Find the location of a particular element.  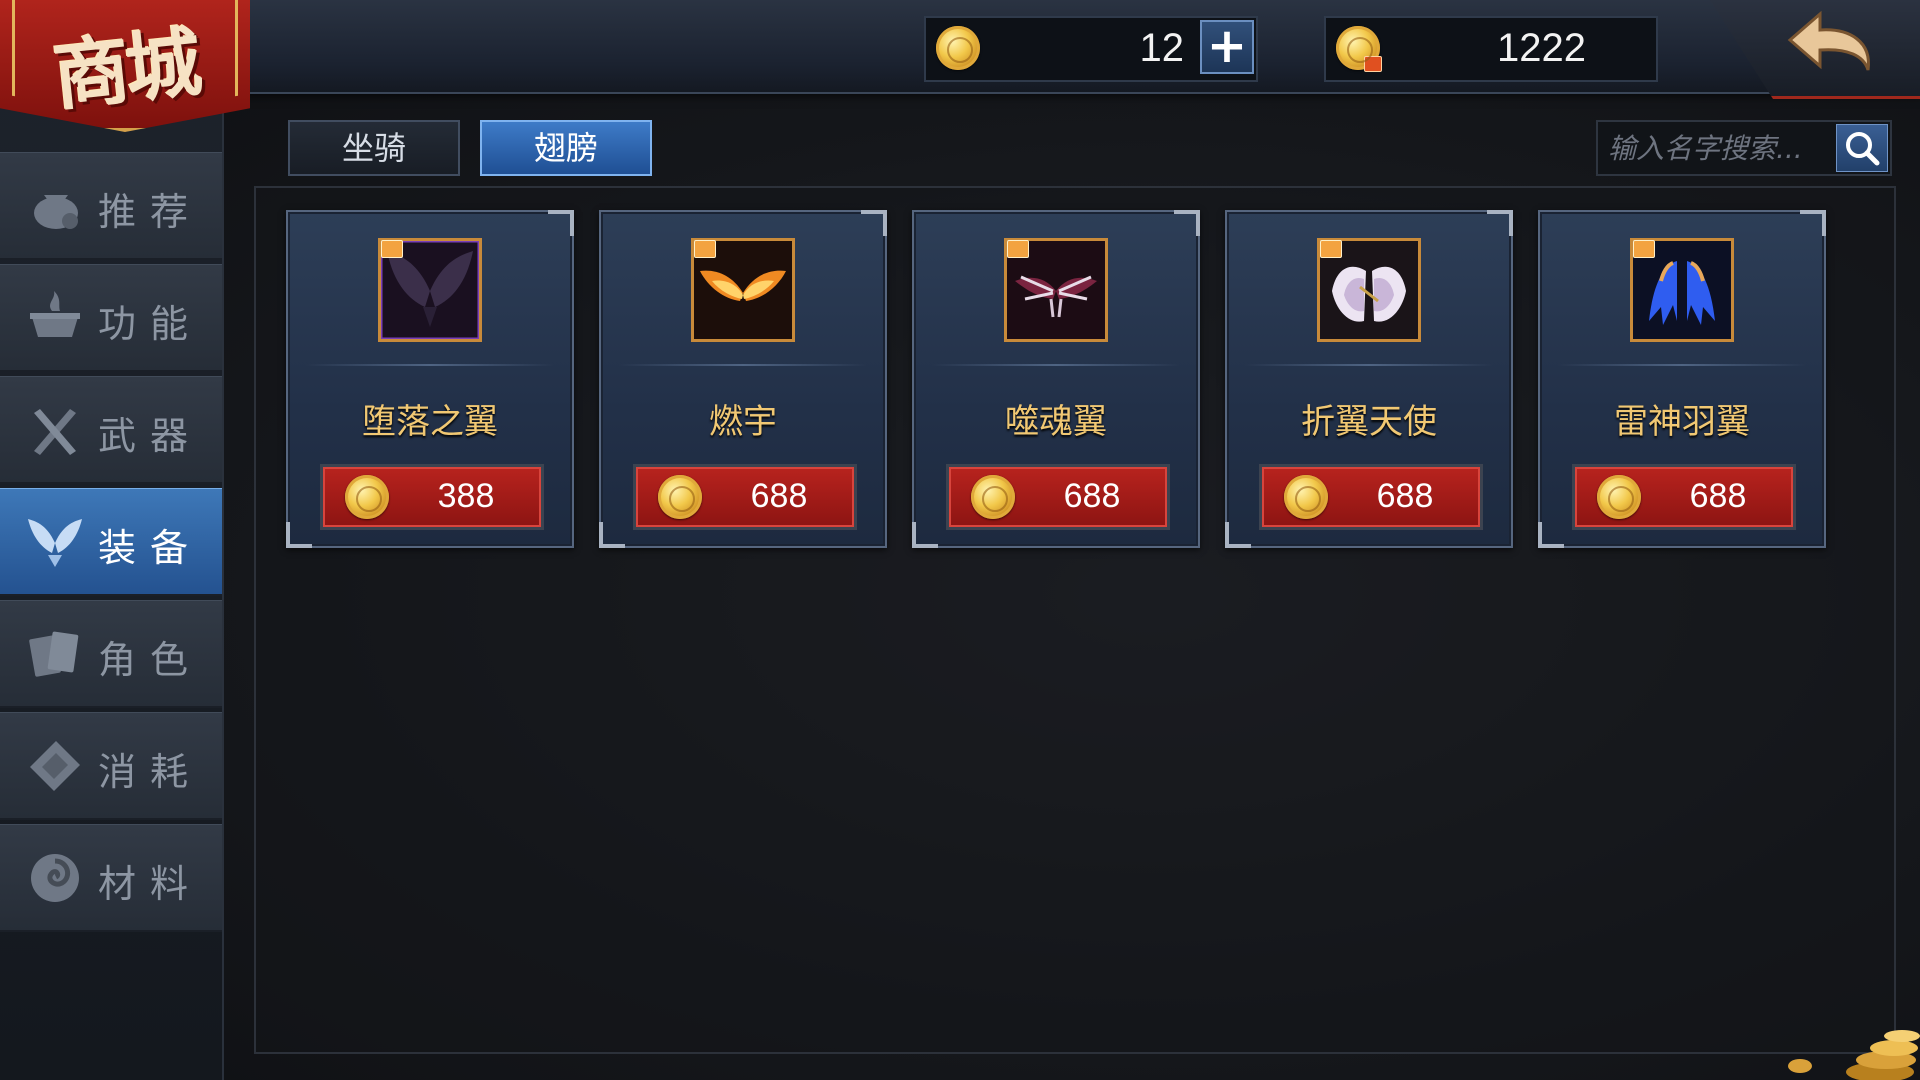

search-button is located at coordinates (1862, 148).